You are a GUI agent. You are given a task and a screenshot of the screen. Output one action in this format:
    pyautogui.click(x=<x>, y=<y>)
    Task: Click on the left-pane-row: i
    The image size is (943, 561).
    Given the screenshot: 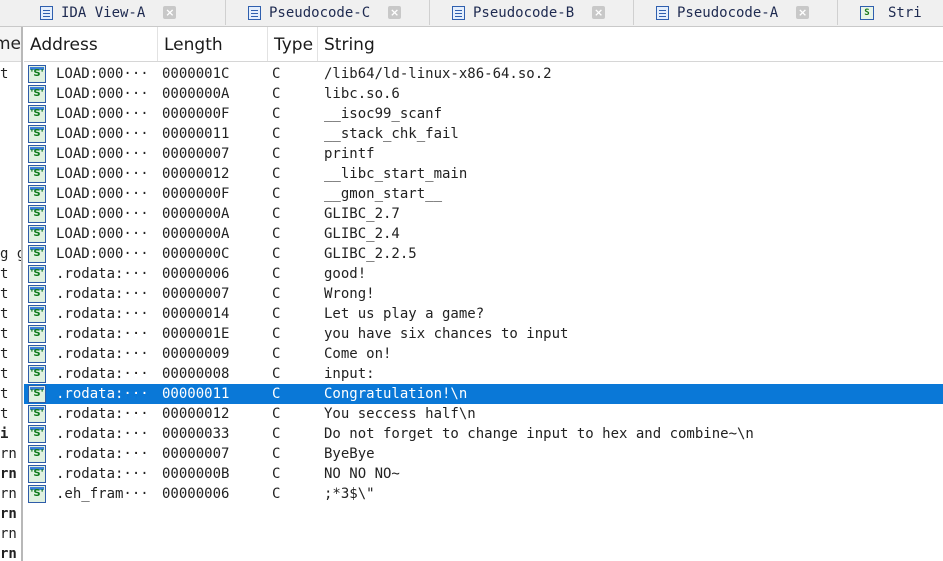 What is the action you would take?
    pyautogui.click(x=10, y=434)
    